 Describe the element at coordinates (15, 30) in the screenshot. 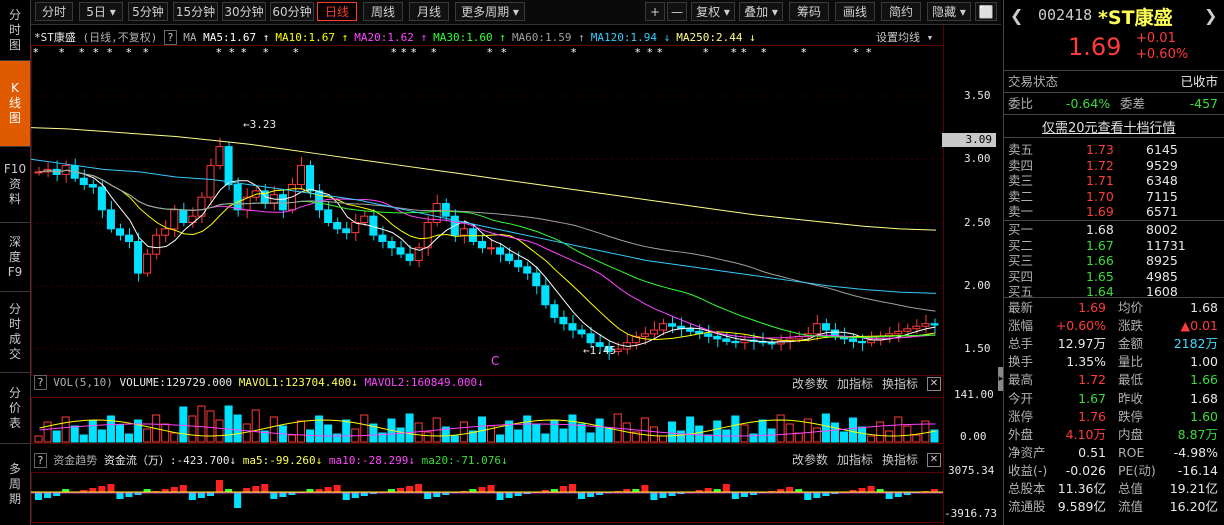

I see `nav-intraday: 分 时 图` at that location.